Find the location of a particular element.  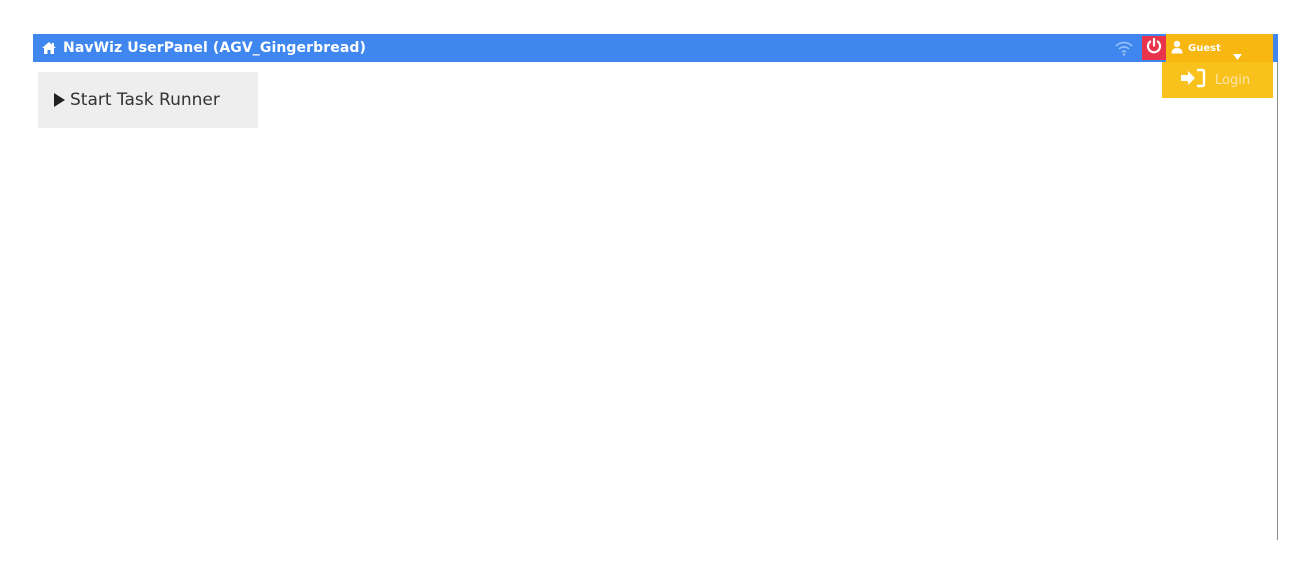

power-icon is located at coordinates (1154, 48).